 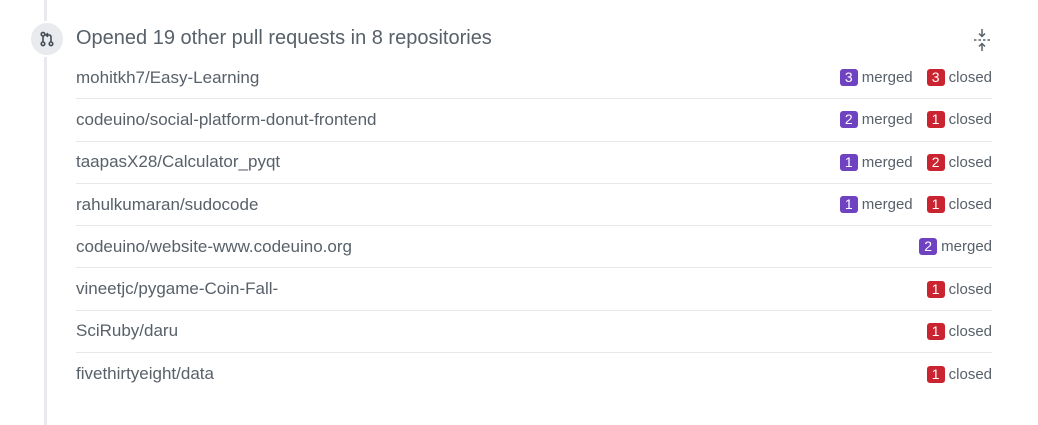 I want to click on collapse-button, so click(x=982, y=40).